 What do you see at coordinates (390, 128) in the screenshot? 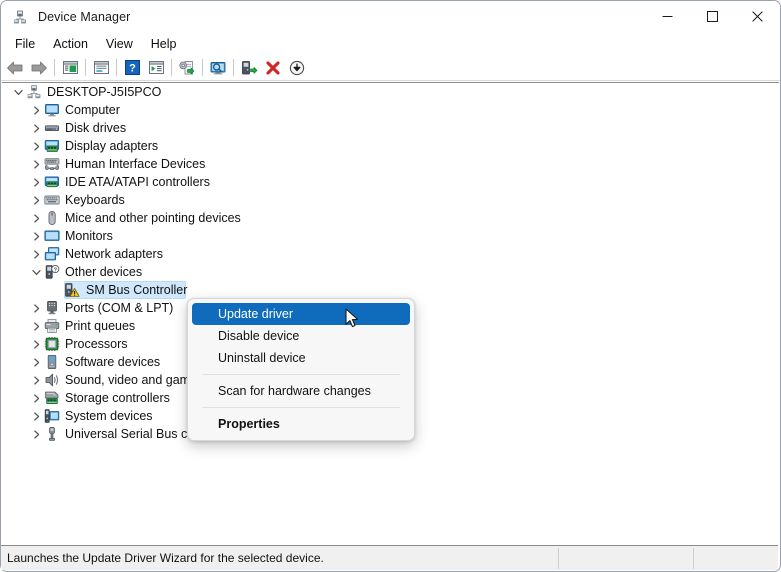
I see `tree-node-disk-drives: Disk drives` at bounding box center [390, 128].